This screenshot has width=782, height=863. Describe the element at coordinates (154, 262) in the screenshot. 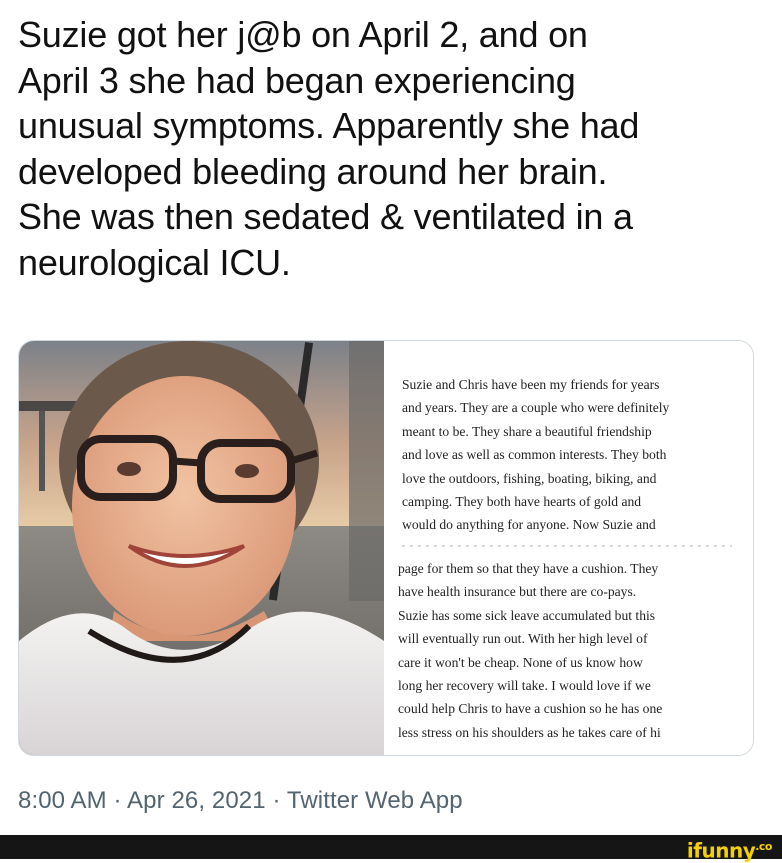

I see `tweet-line: neurological ICU.` at that location.